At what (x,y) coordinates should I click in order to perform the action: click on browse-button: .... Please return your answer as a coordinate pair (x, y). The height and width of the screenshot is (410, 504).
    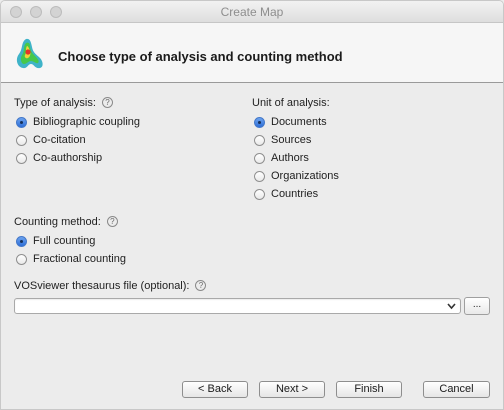
    Looking at the image, I should click on (477, 306).